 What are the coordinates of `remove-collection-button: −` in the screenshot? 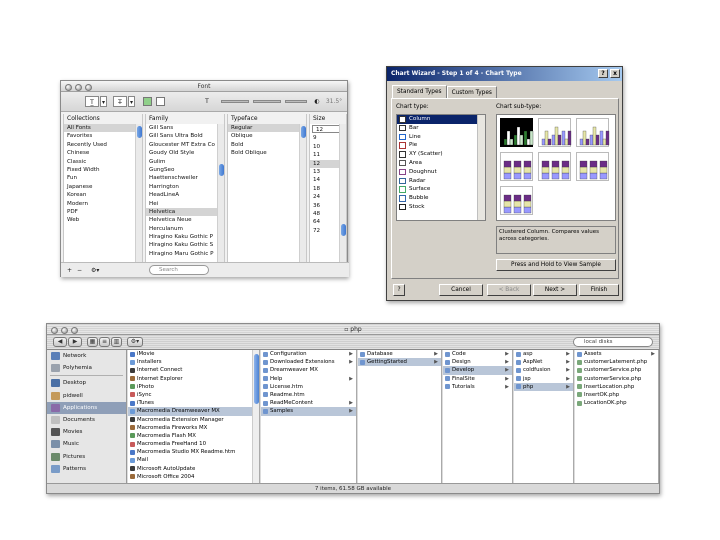 It's located at (81, 270).